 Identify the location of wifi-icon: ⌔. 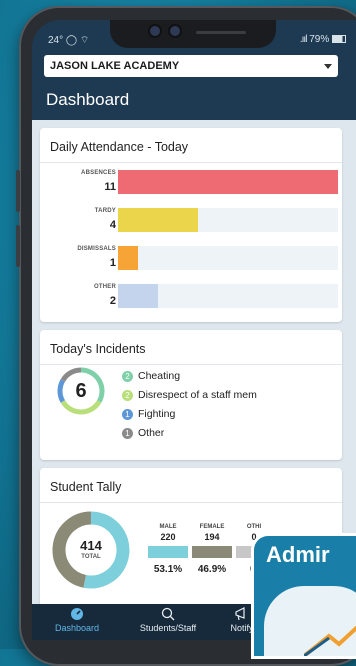
(84, 40).